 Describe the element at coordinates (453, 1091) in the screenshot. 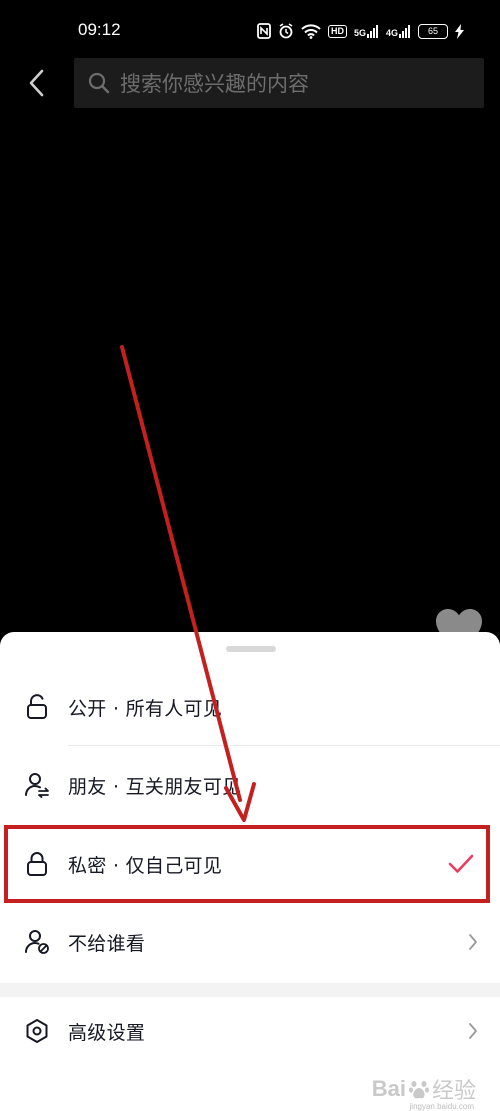

I see `watermark-sub: 经验` at that location.